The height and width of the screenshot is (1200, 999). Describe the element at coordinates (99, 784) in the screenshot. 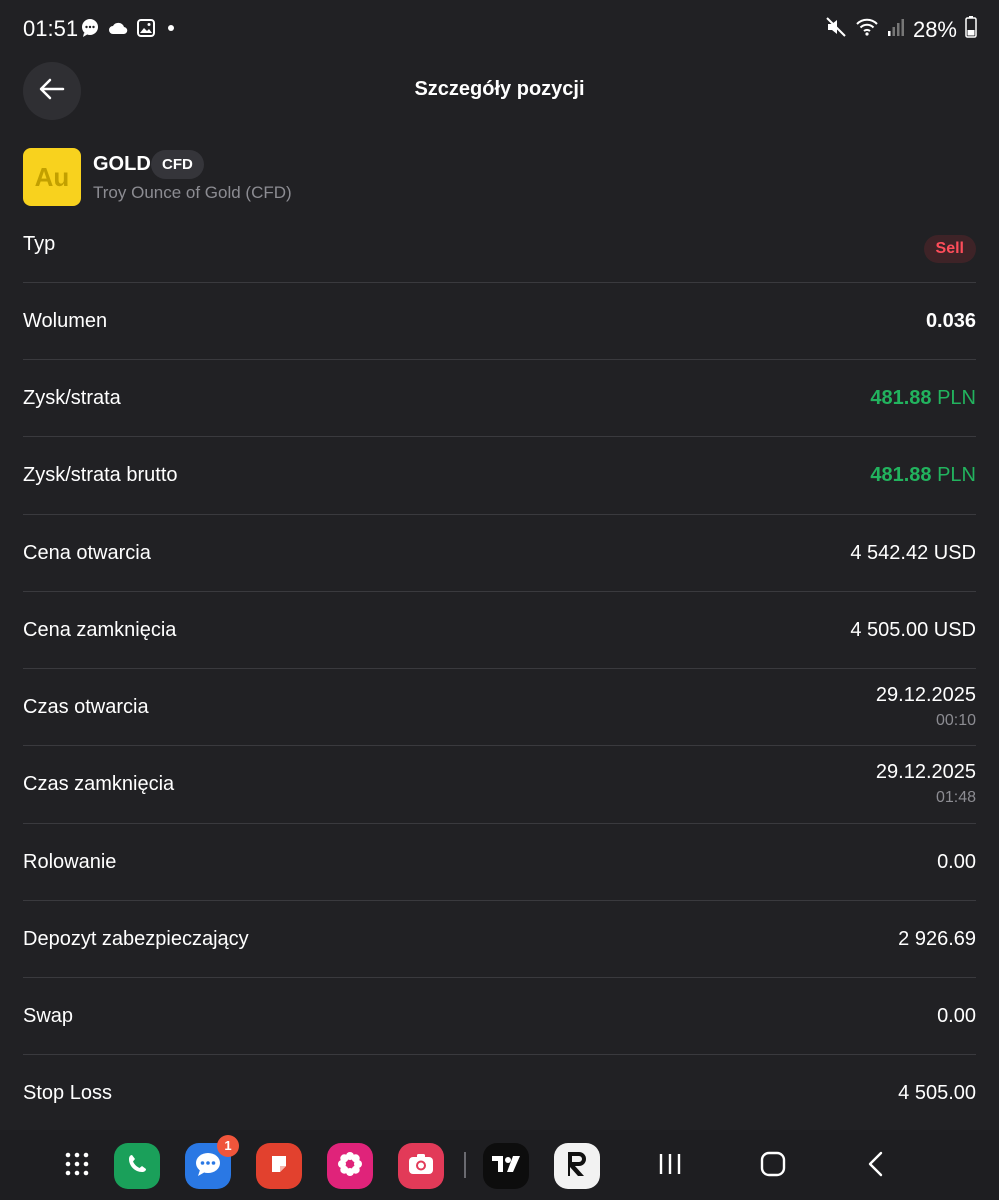

I see `detail-label: Czas zamknięcia` at that location.